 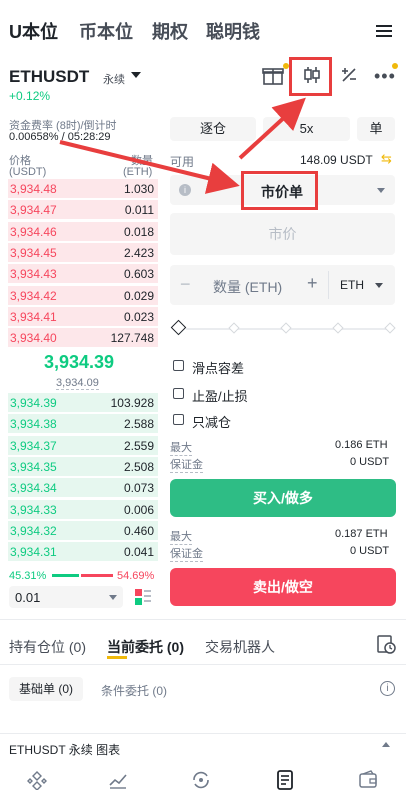 What do you see at coordinates (368, 780) in the screenshot?
I see `wallet-icon` at bounding box center [368, 780].